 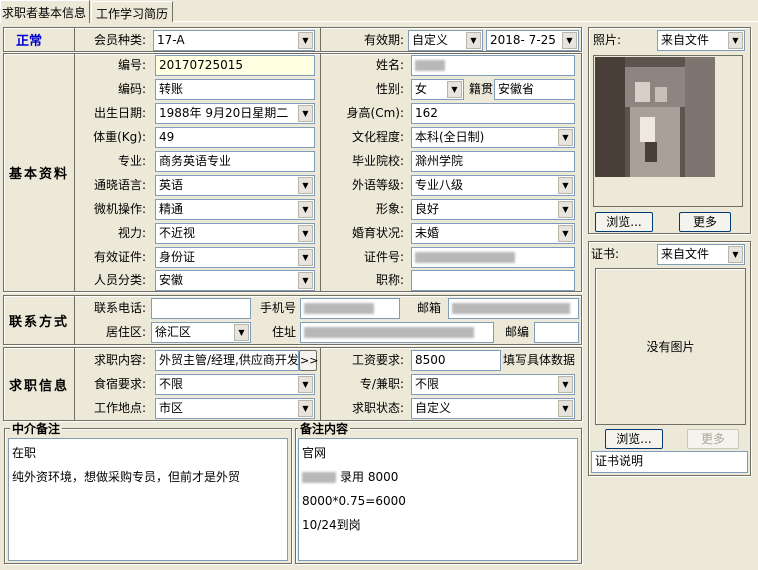 I want to click on remark-line: 10/24到岗, so click(x=331, y=525).